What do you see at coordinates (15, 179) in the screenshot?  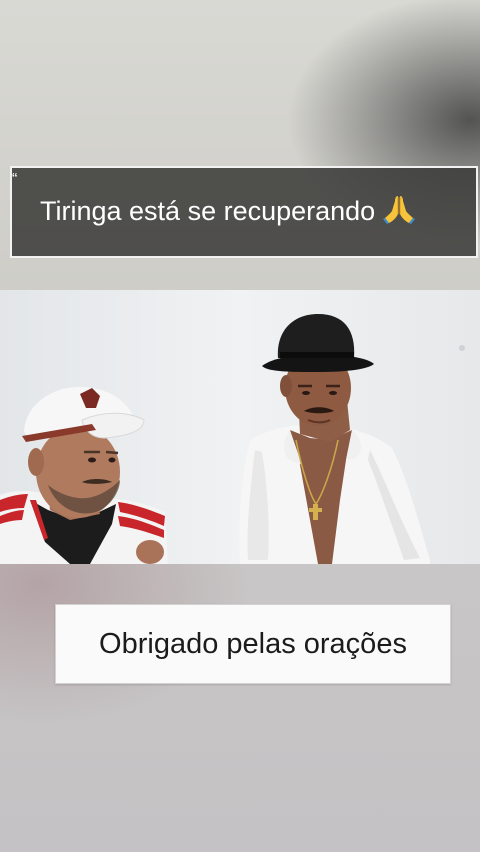 I see `quote-mark: “` at bounding box center [15, 179].